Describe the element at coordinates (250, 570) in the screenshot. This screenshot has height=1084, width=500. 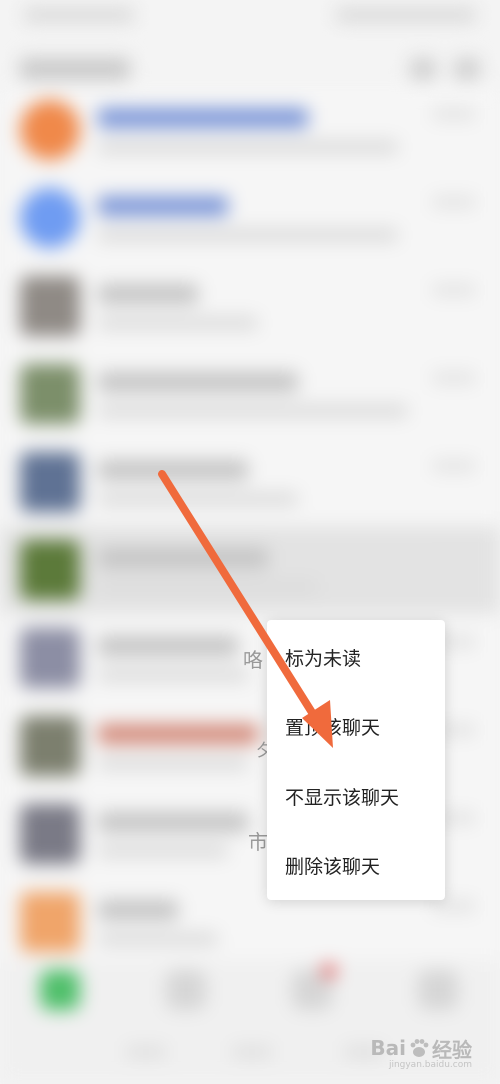
I see `chat-row-selected` at that location.